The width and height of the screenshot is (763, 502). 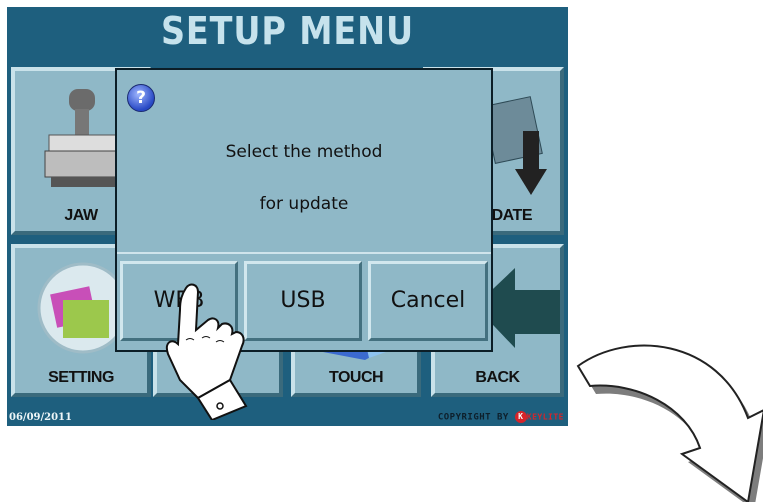 I want to click on curved-arrow-icon, so click(x=669, y=423).